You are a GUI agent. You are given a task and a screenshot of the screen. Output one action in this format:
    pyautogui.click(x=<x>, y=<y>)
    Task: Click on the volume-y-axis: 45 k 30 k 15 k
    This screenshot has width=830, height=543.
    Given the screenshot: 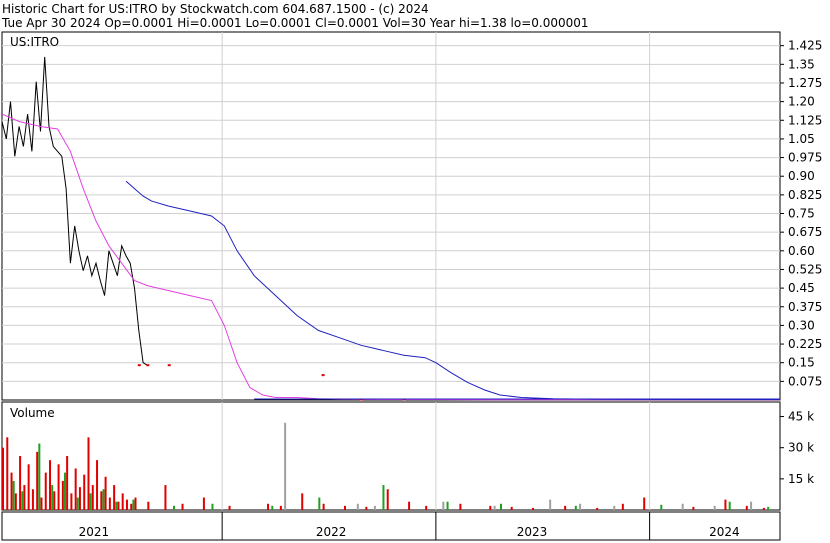 What is the action you would take?
    pyautogui.click(x=797, y=448)
    